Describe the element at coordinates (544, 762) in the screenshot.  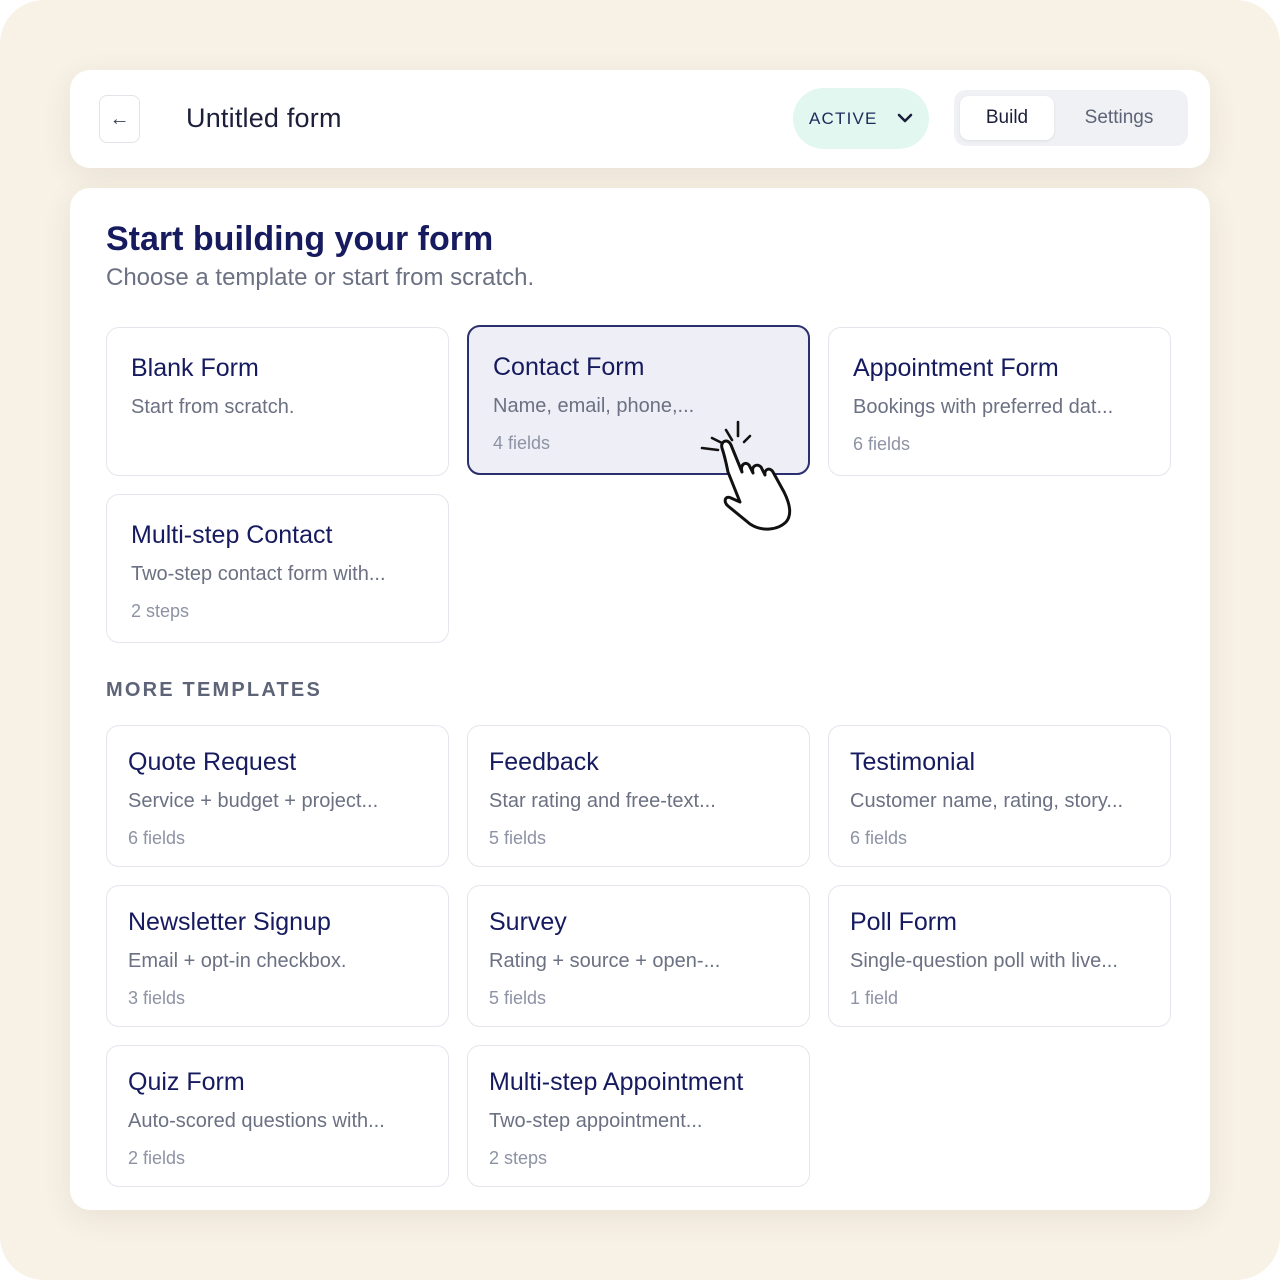
I see `card-title: Feedback` at that location.